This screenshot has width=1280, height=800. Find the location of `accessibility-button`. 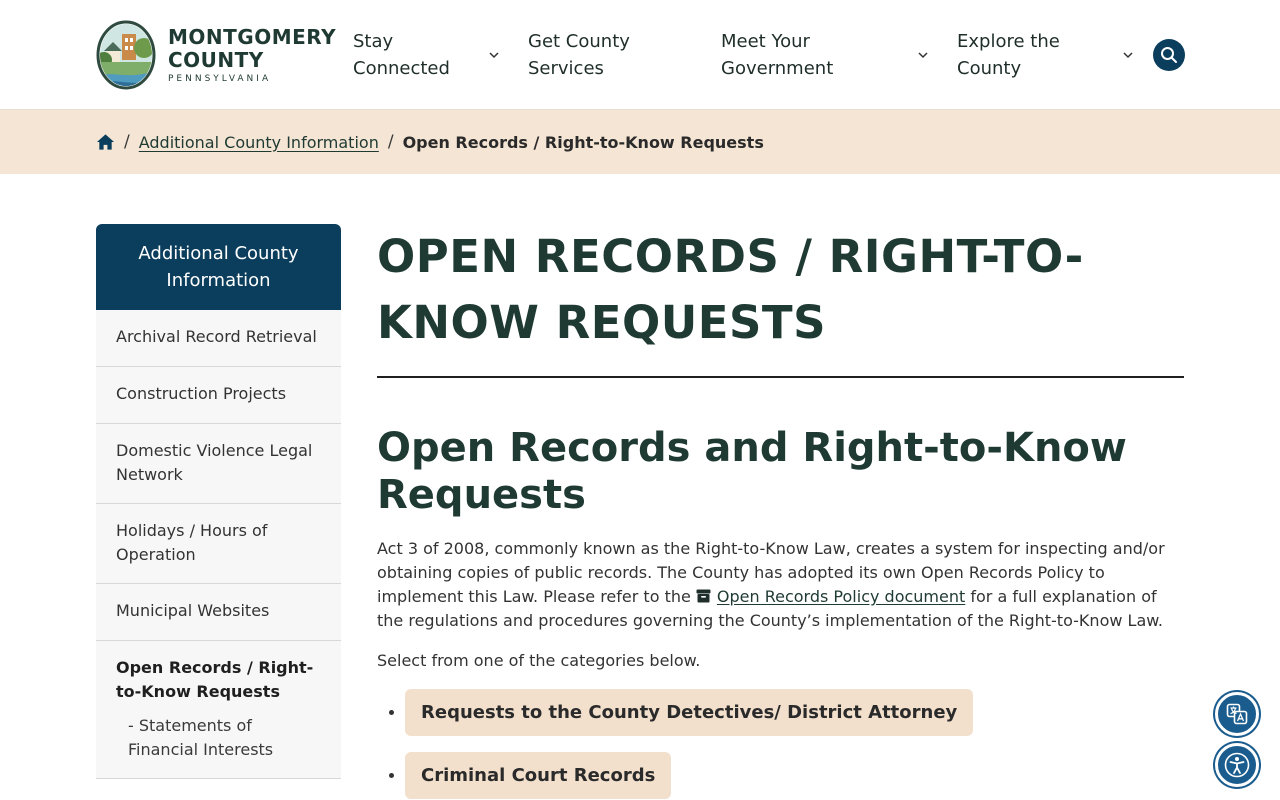

accessibility-button is located at coordinates (1237, 765).